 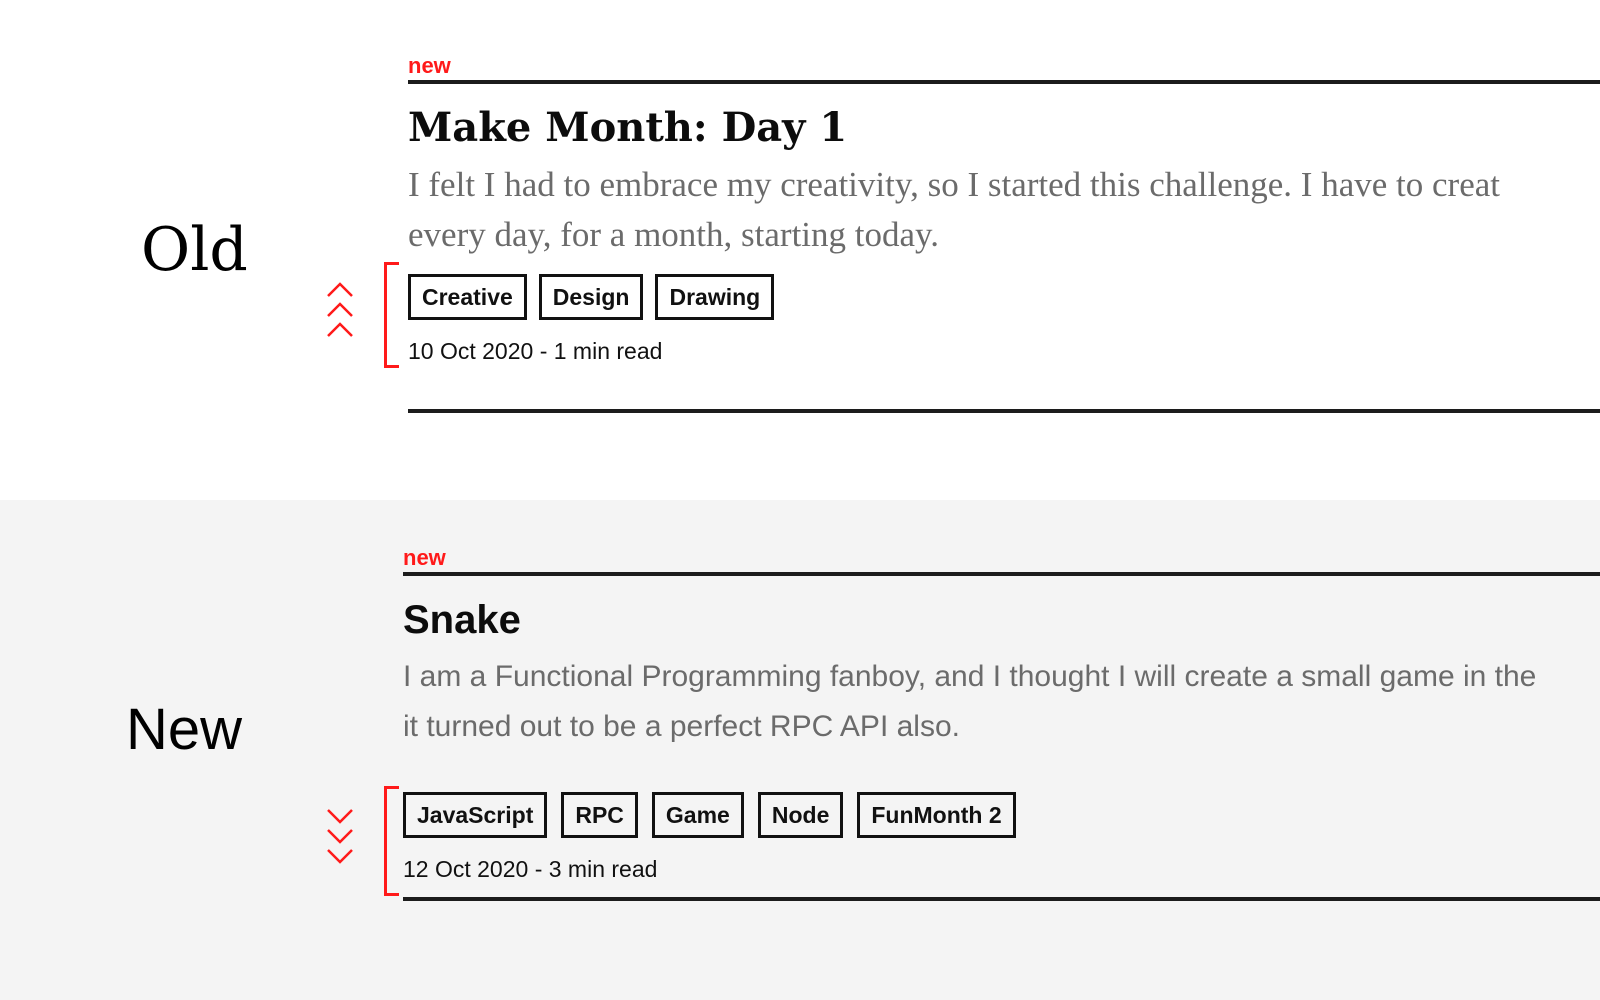 What do you see at coordinates (391, 315) in the screenshot?
I see `old-bracket` at bounding box center [391, 315].